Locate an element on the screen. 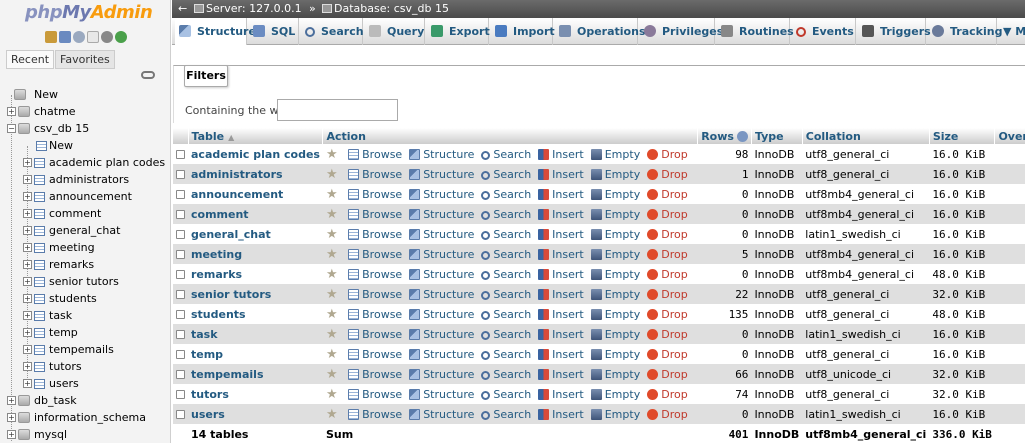 This screenshot has width=1025, height=444. table-name-link: administrators is located at coordinates (255, 174).